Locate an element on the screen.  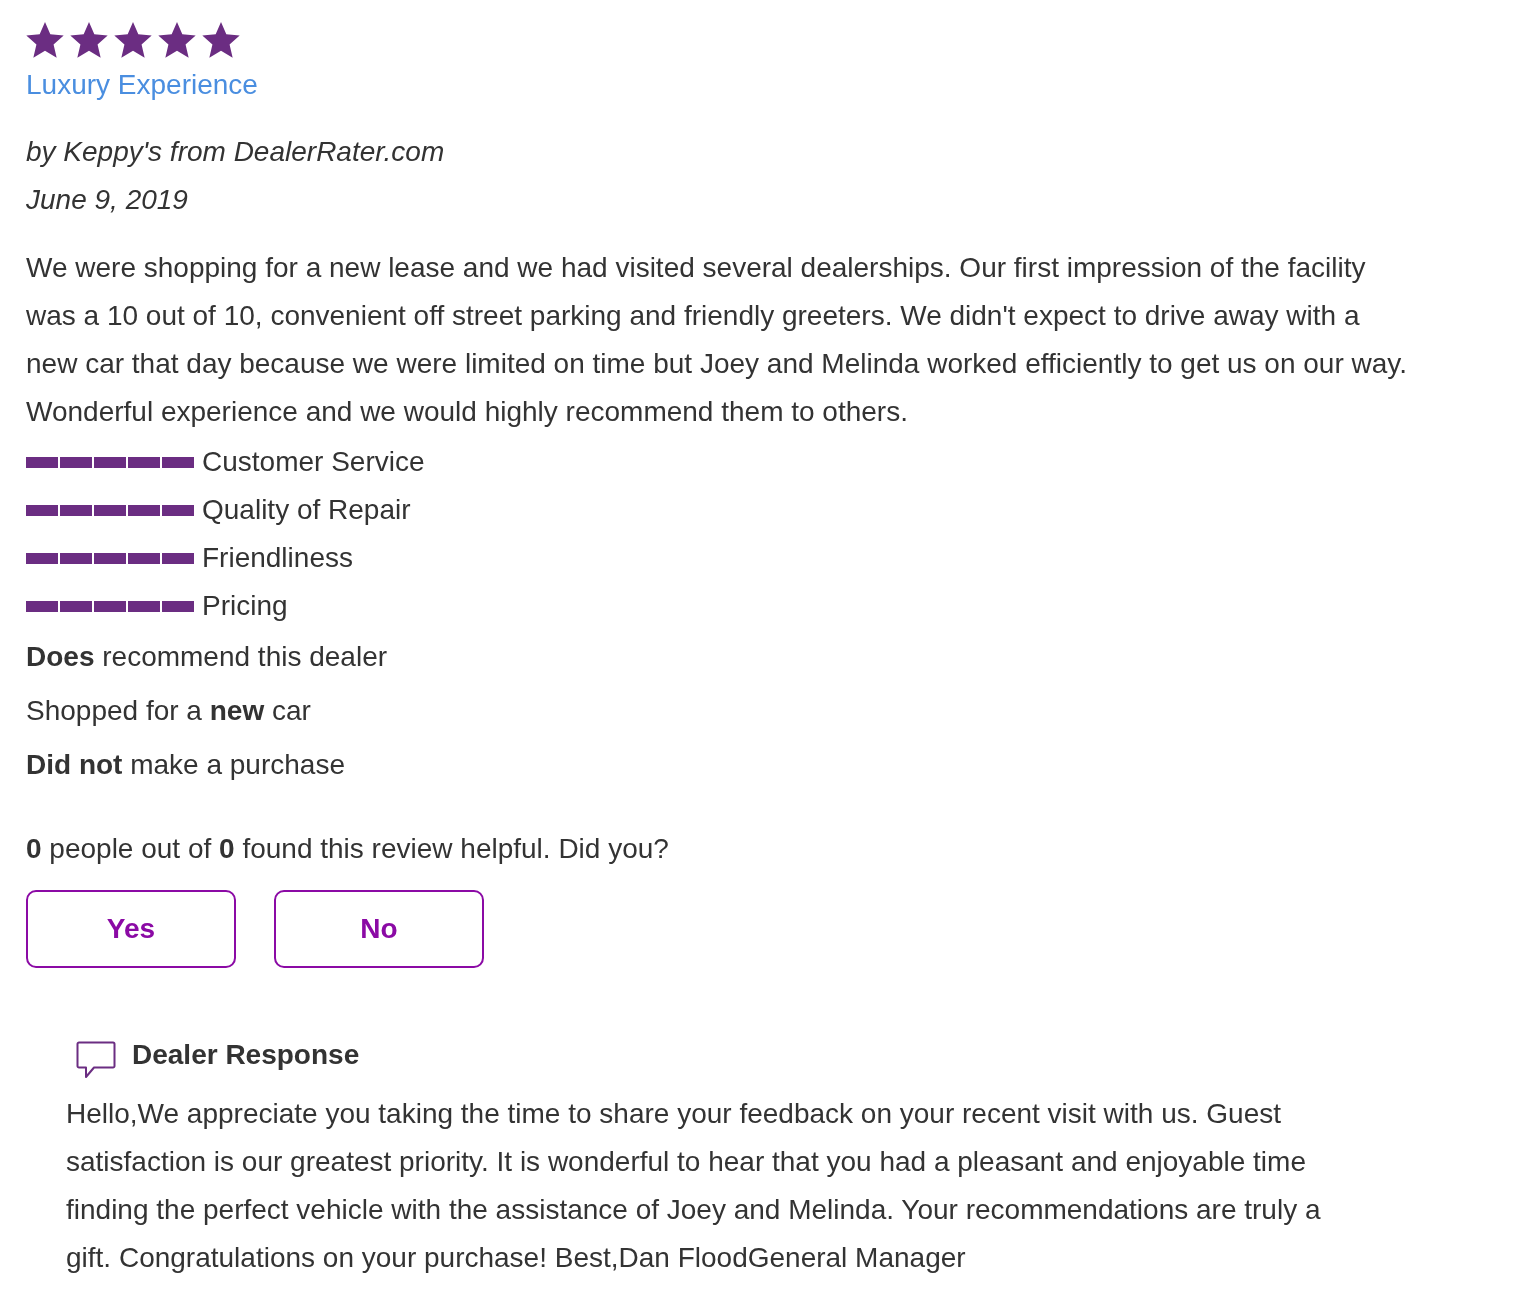
vote-button: No is located at coordinates (379, 929).